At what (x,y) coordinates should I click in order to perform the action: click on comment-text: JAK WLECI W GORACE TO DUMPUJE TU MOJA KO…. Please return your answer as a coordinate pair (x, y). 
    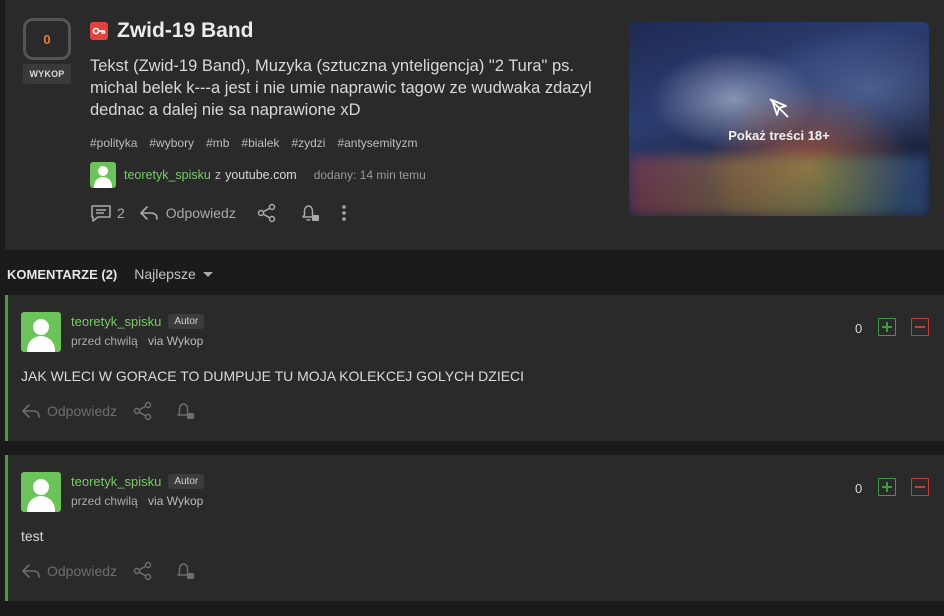
    Looking at the image, I should click on (273, 376).